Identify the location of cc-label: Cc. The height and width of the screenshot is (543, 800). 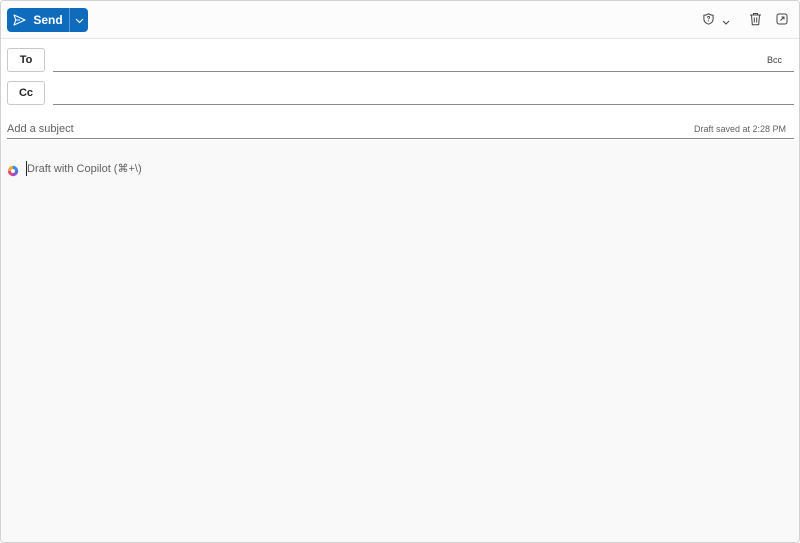
(26, 93).